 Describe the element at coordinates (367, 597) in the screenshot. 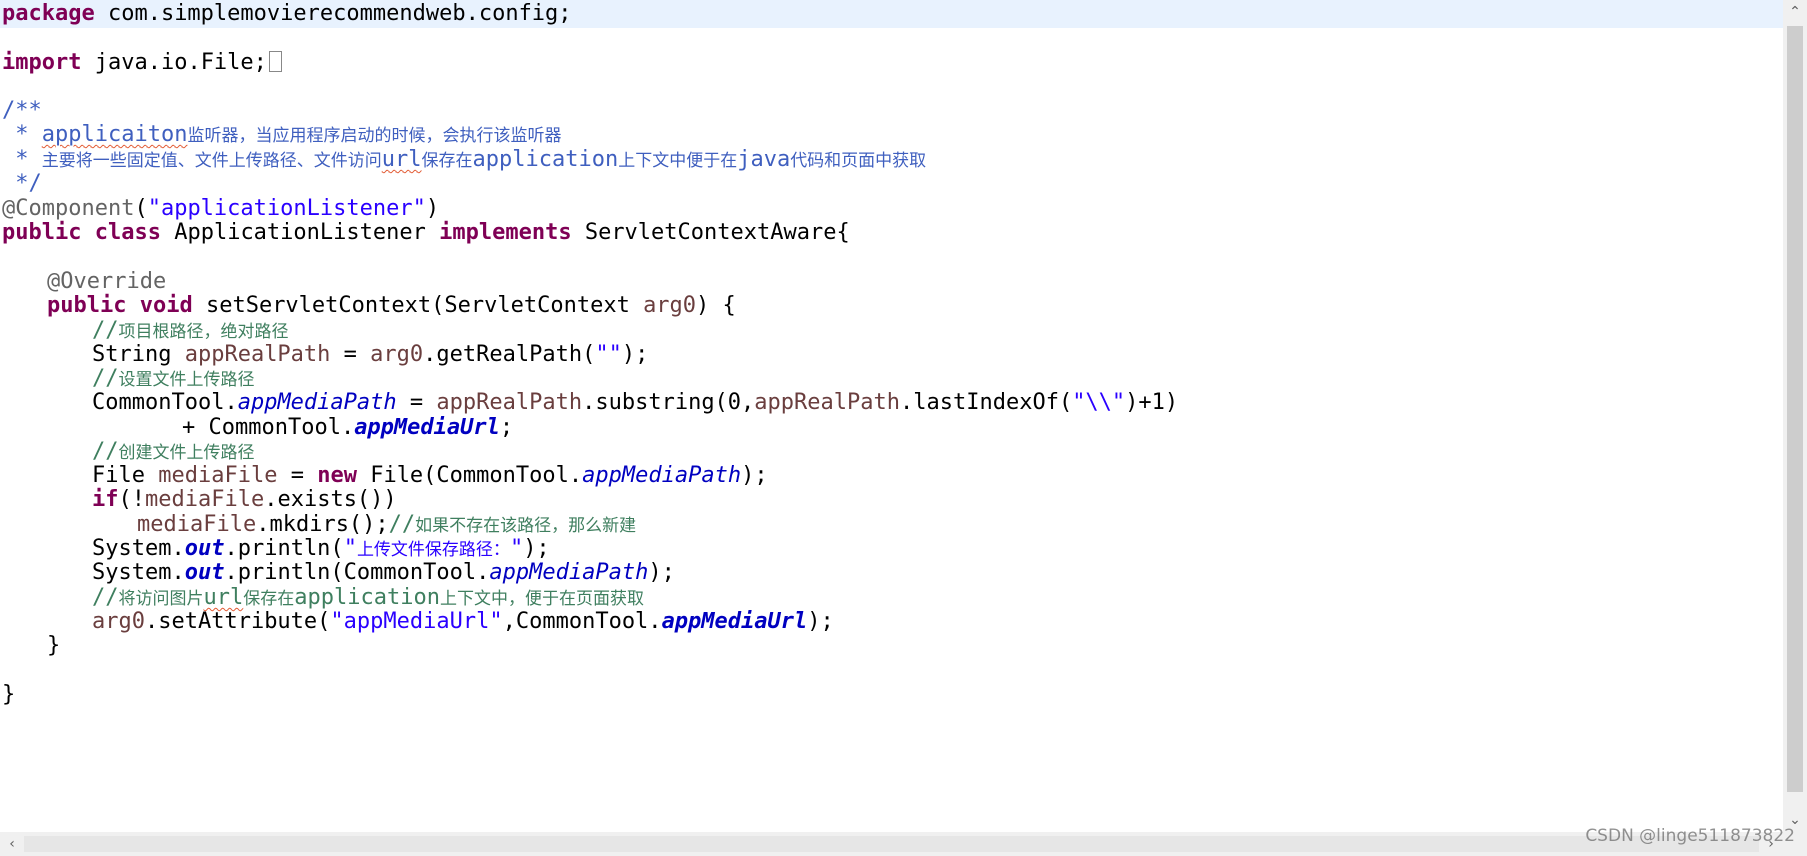

I see `comment-word: application` at that location.